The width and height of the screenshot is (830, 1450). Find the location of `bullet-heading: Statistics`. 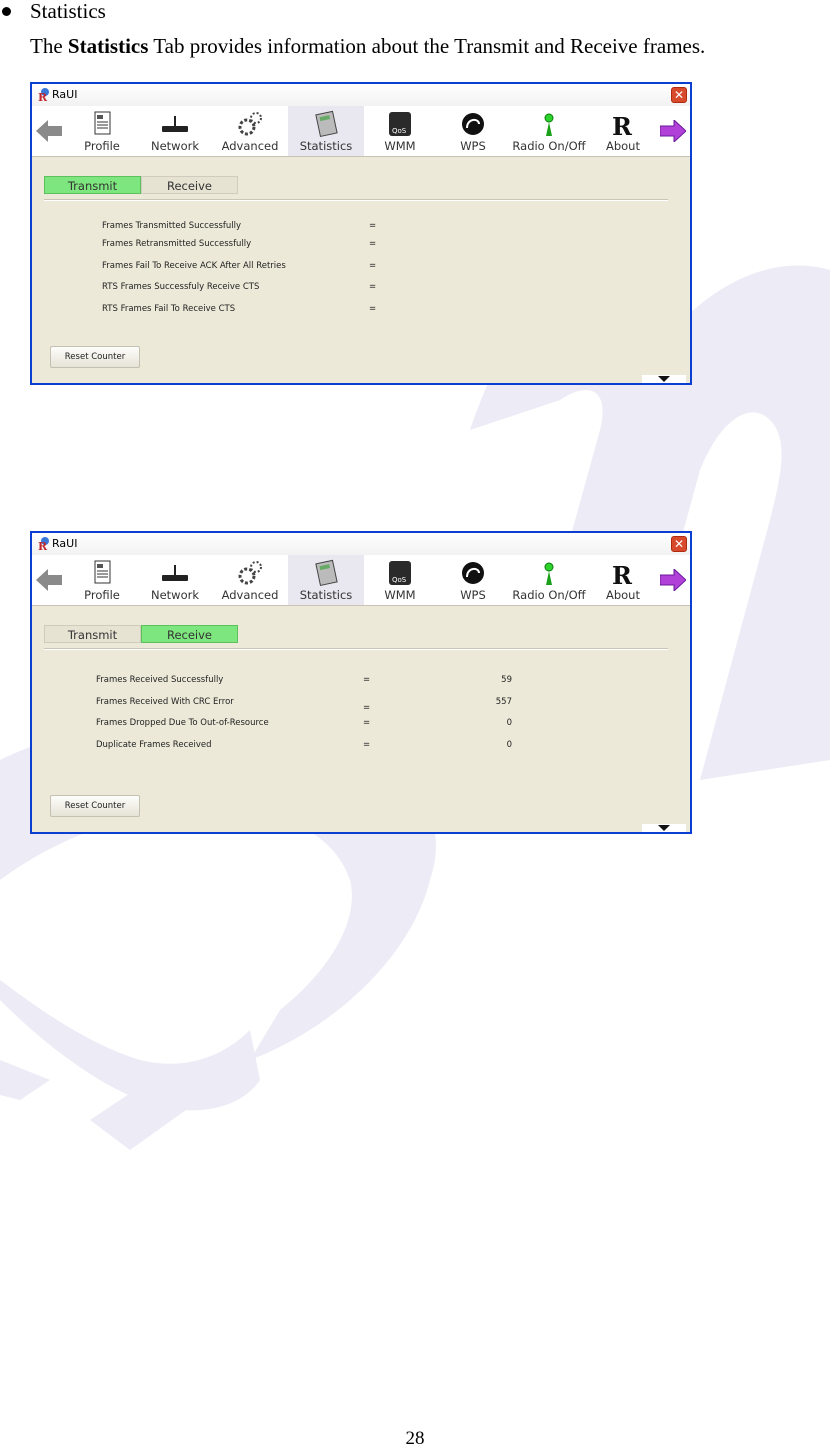

bullet-heading: Statistics is located at coordinates (68, 11).